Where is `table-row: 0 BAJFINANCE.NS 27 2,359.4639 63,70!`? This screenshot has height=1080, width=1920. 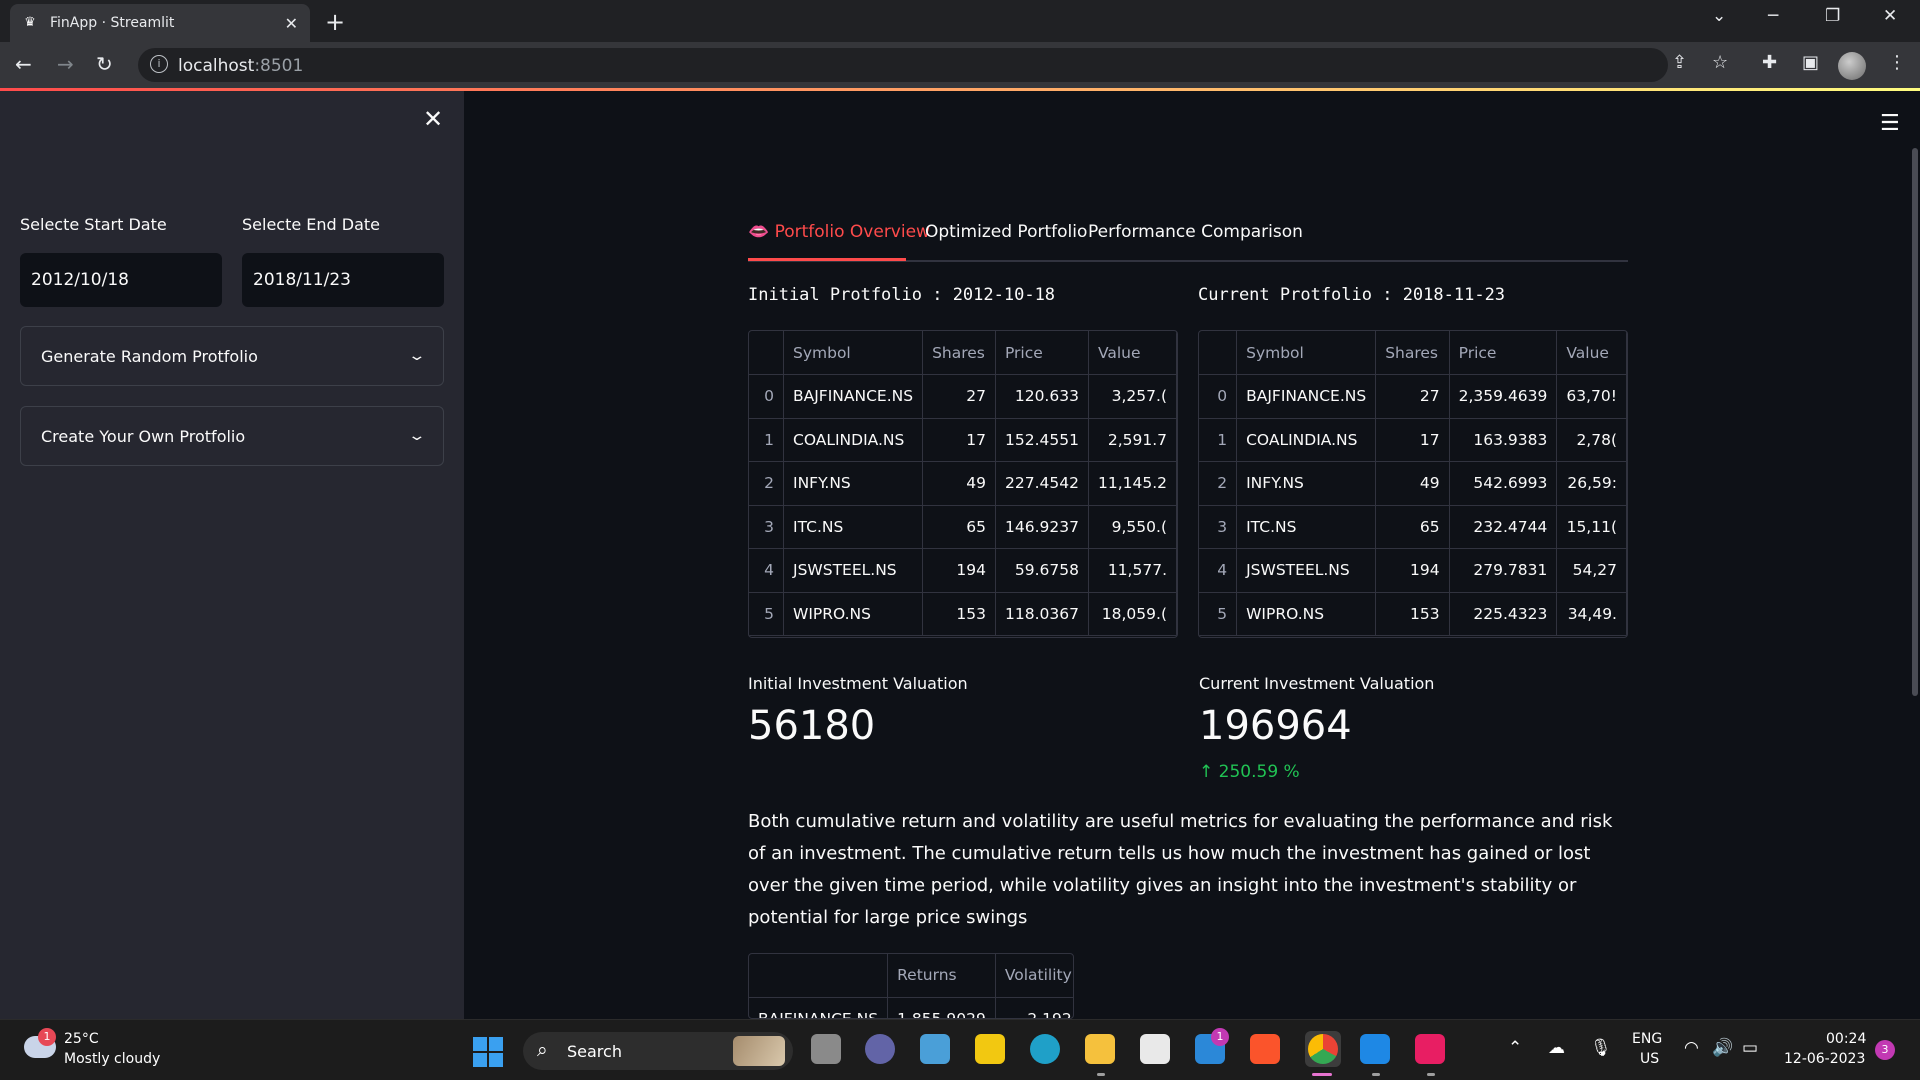 table-row: 0 BAJFINANCE.NS 27 2,359.4639 63,70! is located at coordinates (1413, 396).